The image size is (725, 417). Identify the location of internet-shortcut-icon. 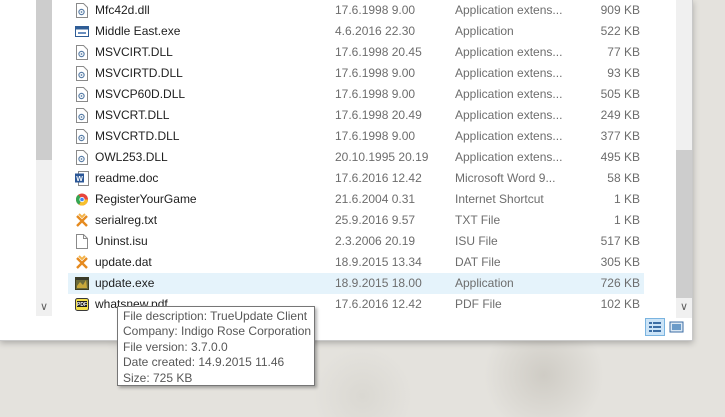
(82, 199).